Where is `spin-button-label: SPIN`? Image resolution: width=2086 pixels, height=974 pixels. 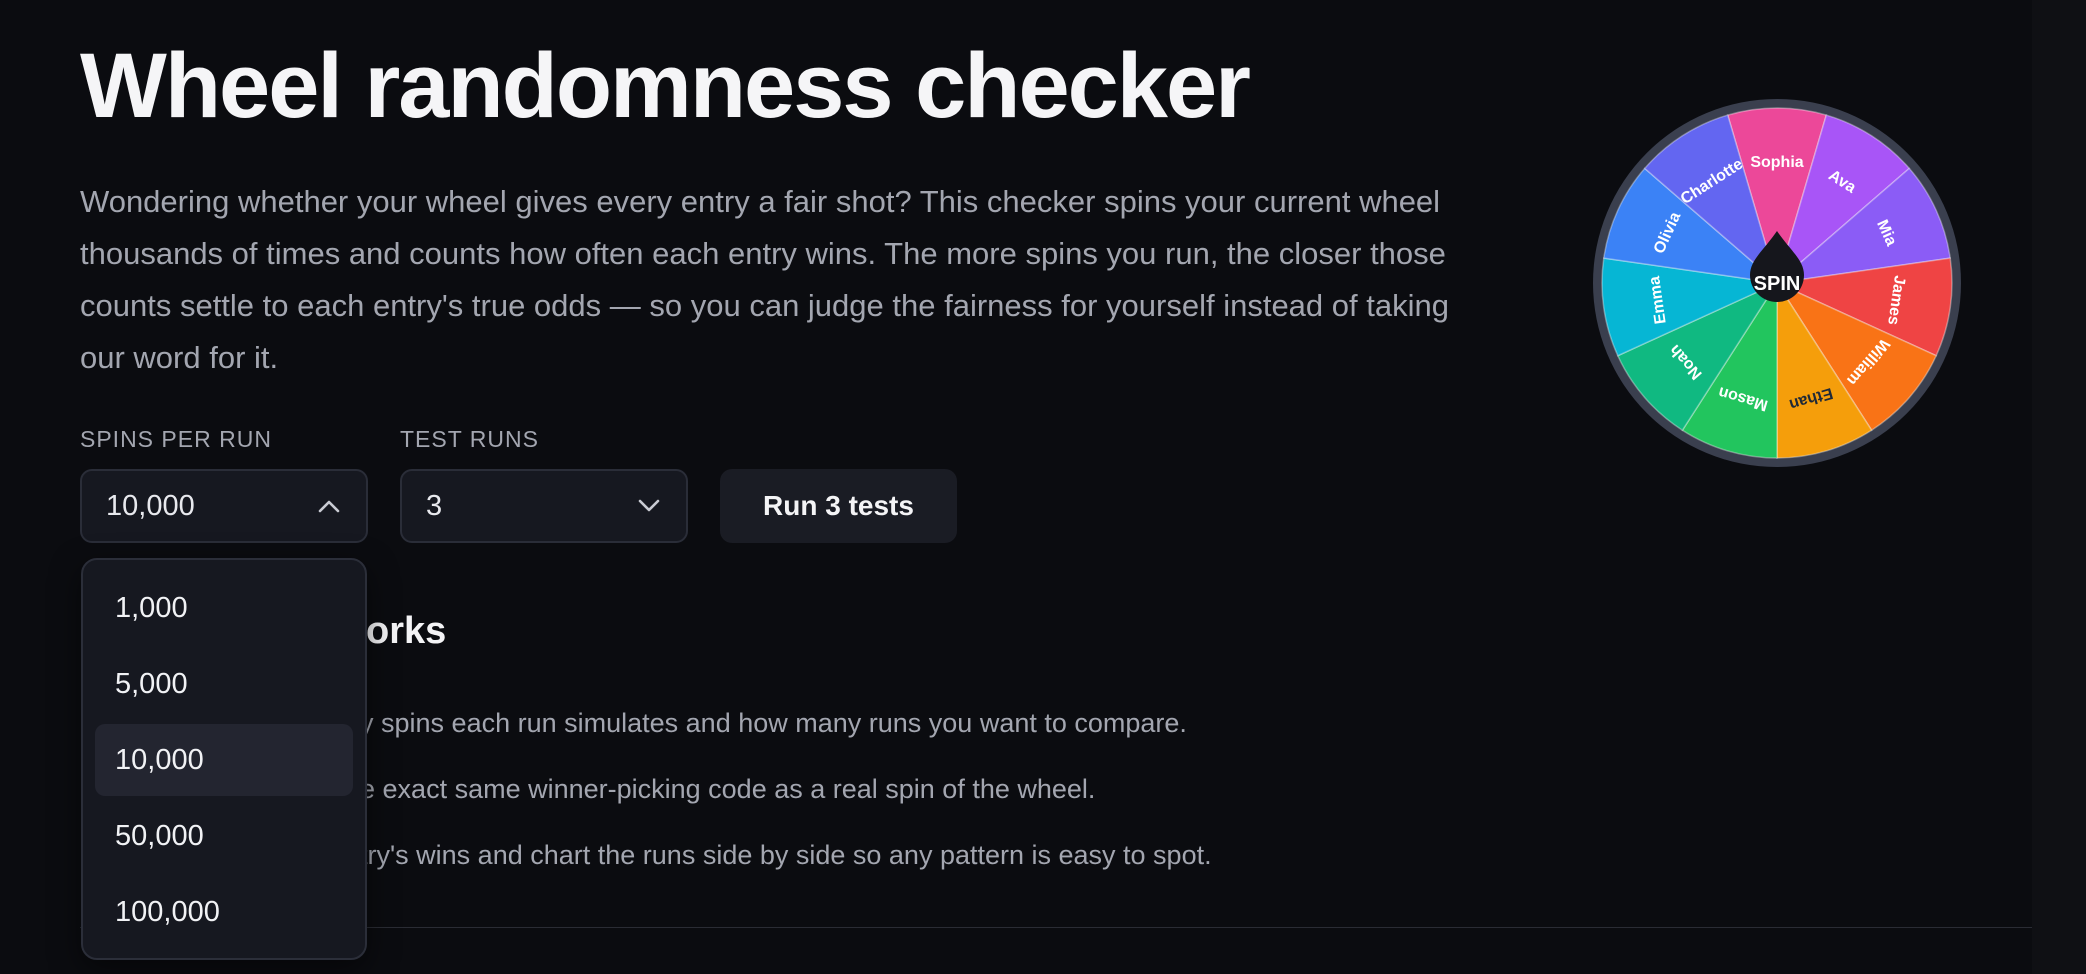 spin-button-label: SPIN is located at coordinates (1777, 284).